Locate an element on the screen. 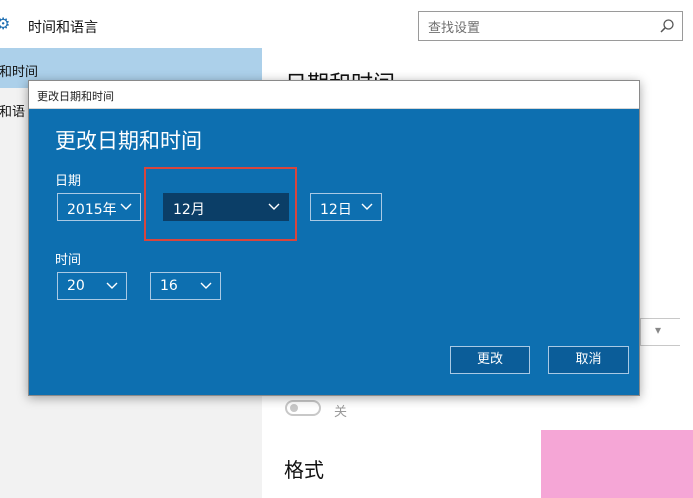 This screenshot has width=693, height=498. toggle-state-label: 关 is located at coordinates (341, 412).